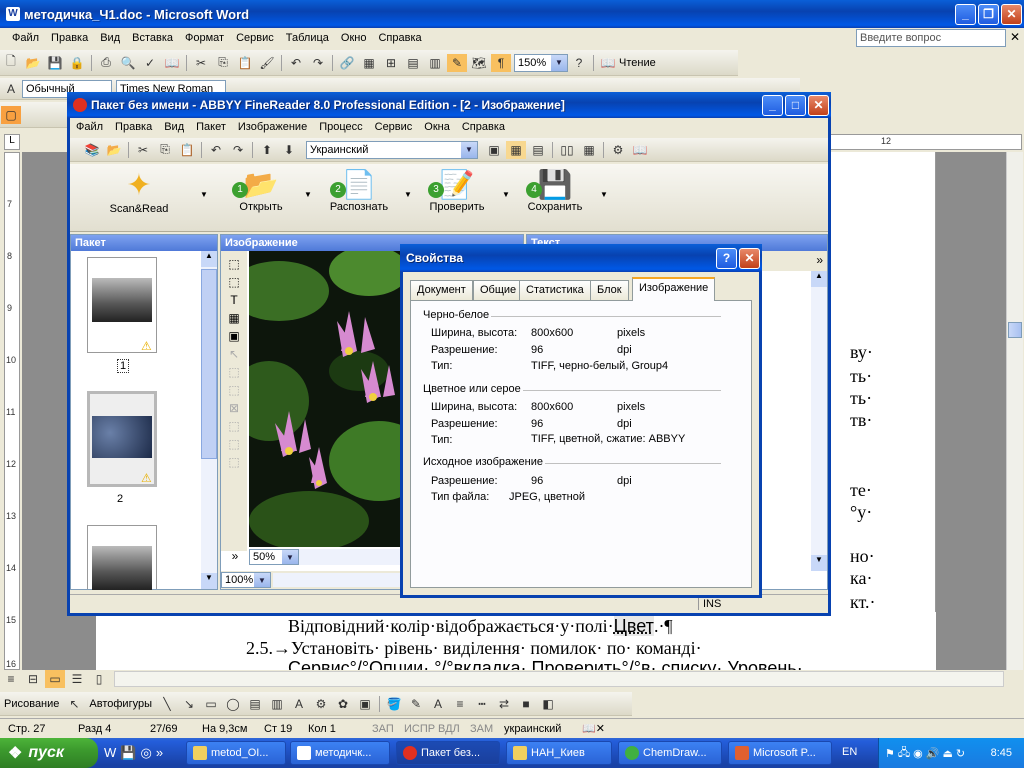 The width and height of the screenshot is (1024, 768). Describe the element at coordinates (726, 258) in the screenshot. I see `dialog-help-button: ?` at that location.